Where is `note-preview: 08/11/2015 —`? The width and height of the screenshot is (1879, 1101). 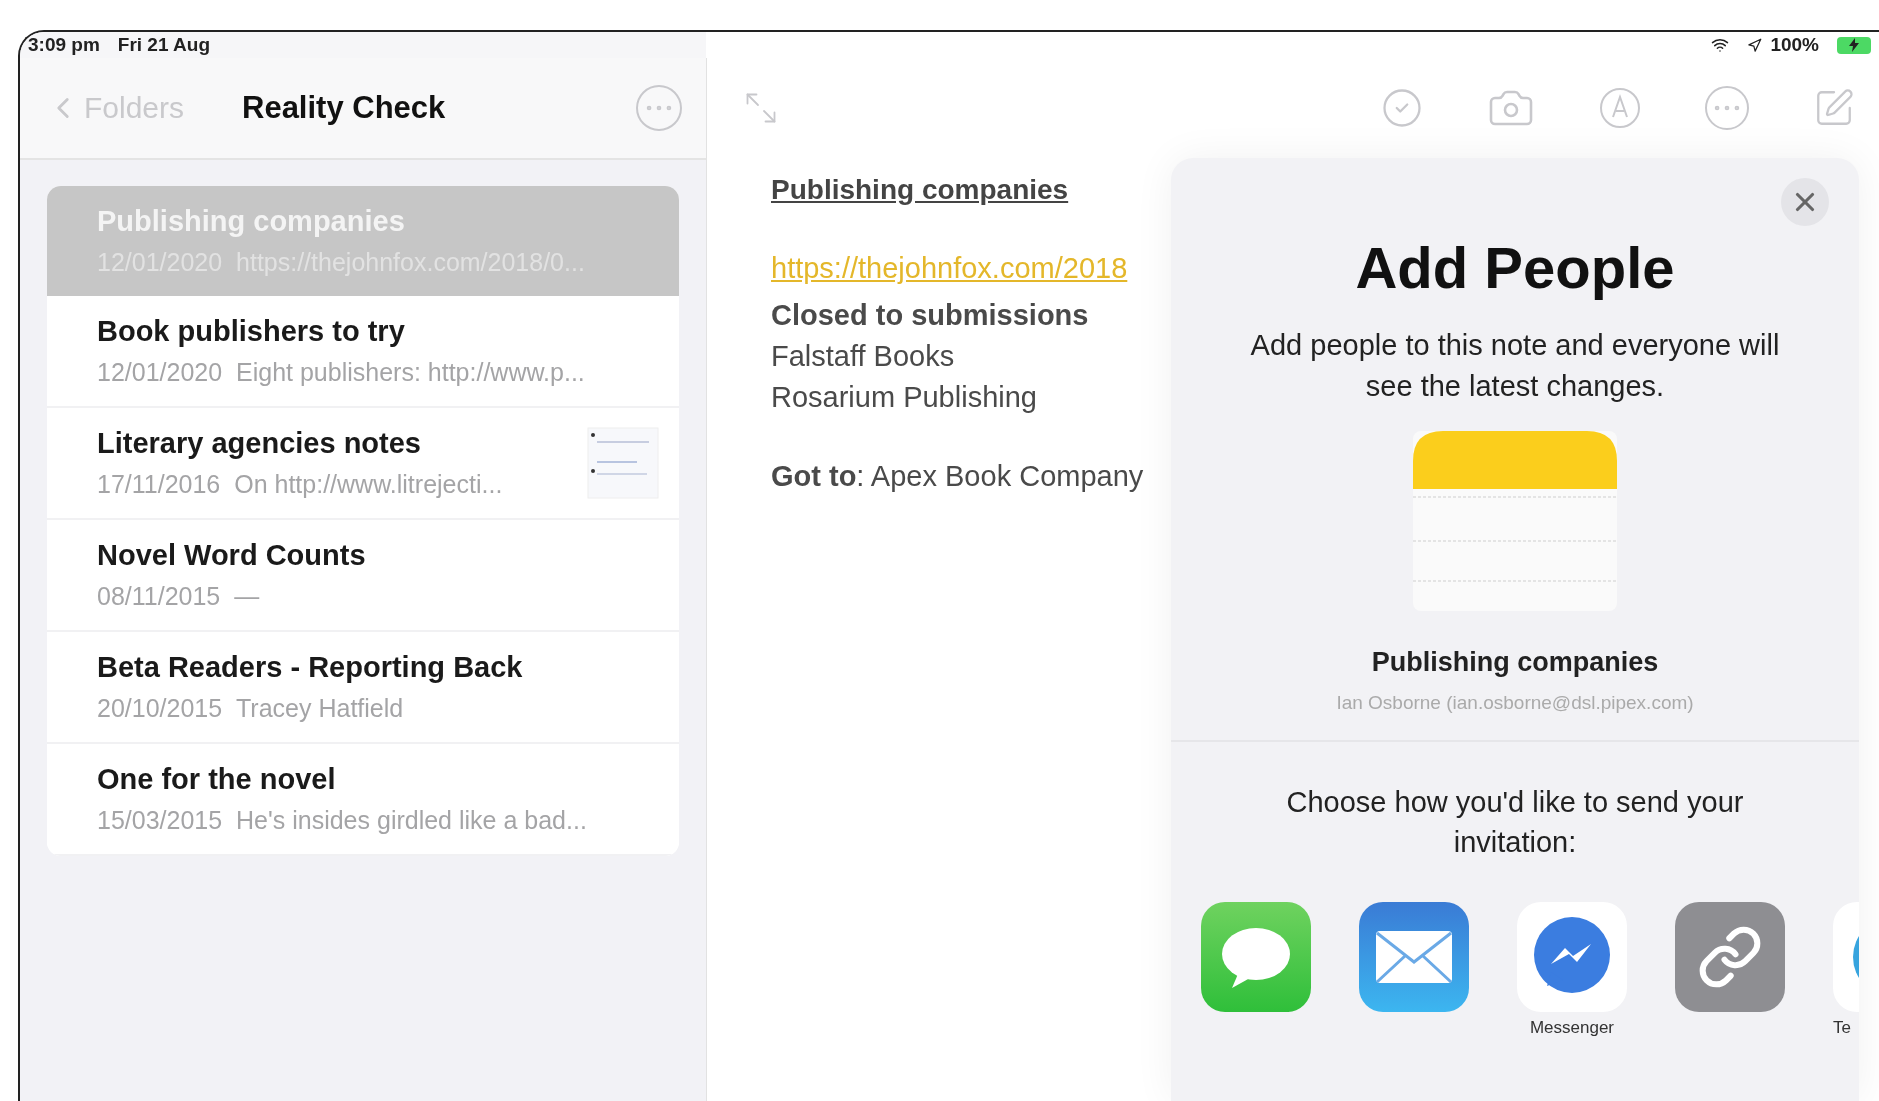
note-preview: 08/11/2015 — is located at coordinates (179, 596).